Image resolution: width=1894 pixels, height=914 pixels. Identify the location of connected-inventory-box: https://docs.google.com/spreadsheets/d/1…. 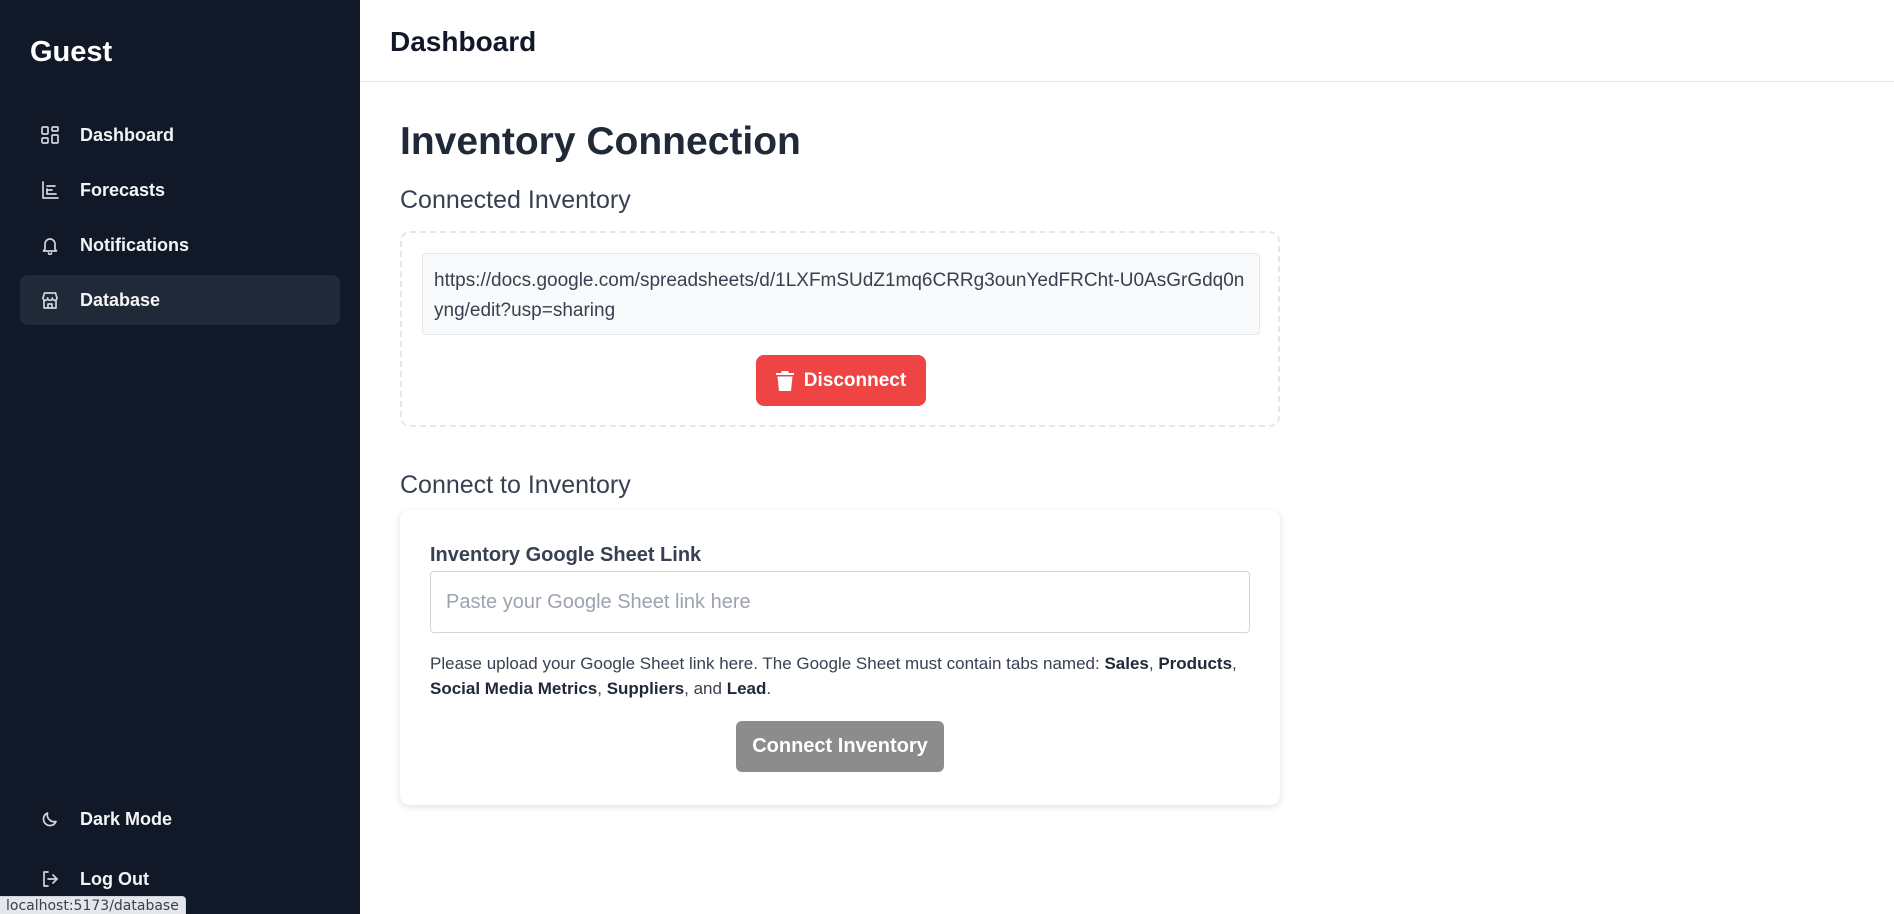
(840, 329).